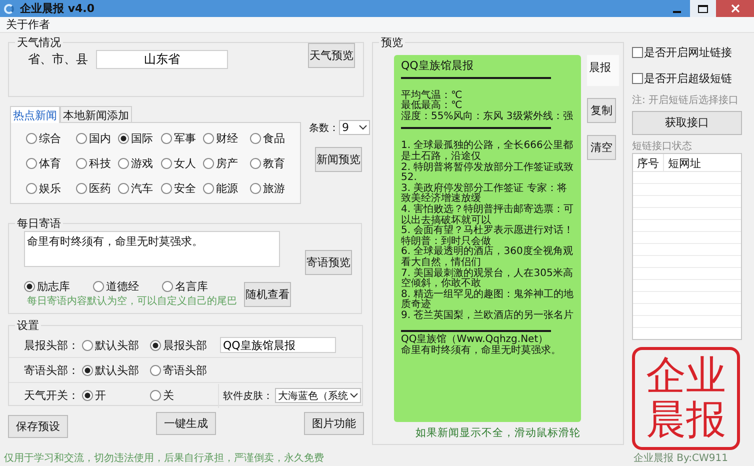 Image resolution: width=754 pixels, height=466 pixels. What do you see at coordinates (487, 151) in the screenshot?
I see `news-item: 1. 全球最孤独的公路，全长666公里都是土石路，沿途仅` at bounding box center [487, 151].